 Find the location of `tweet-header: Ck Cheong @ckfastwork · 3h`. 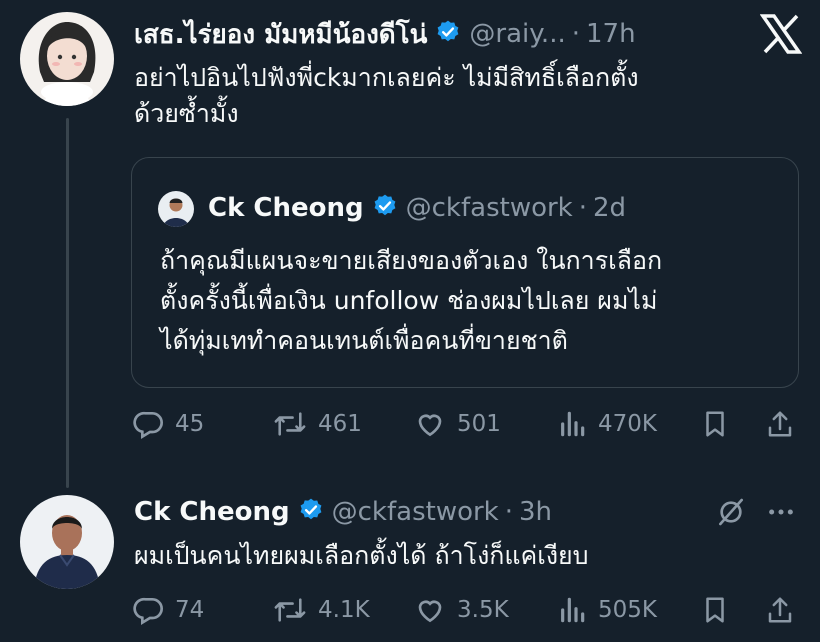

tweet-header: Ck Cheong @ckfastwork · 3h is located at coordinates (343, 512).